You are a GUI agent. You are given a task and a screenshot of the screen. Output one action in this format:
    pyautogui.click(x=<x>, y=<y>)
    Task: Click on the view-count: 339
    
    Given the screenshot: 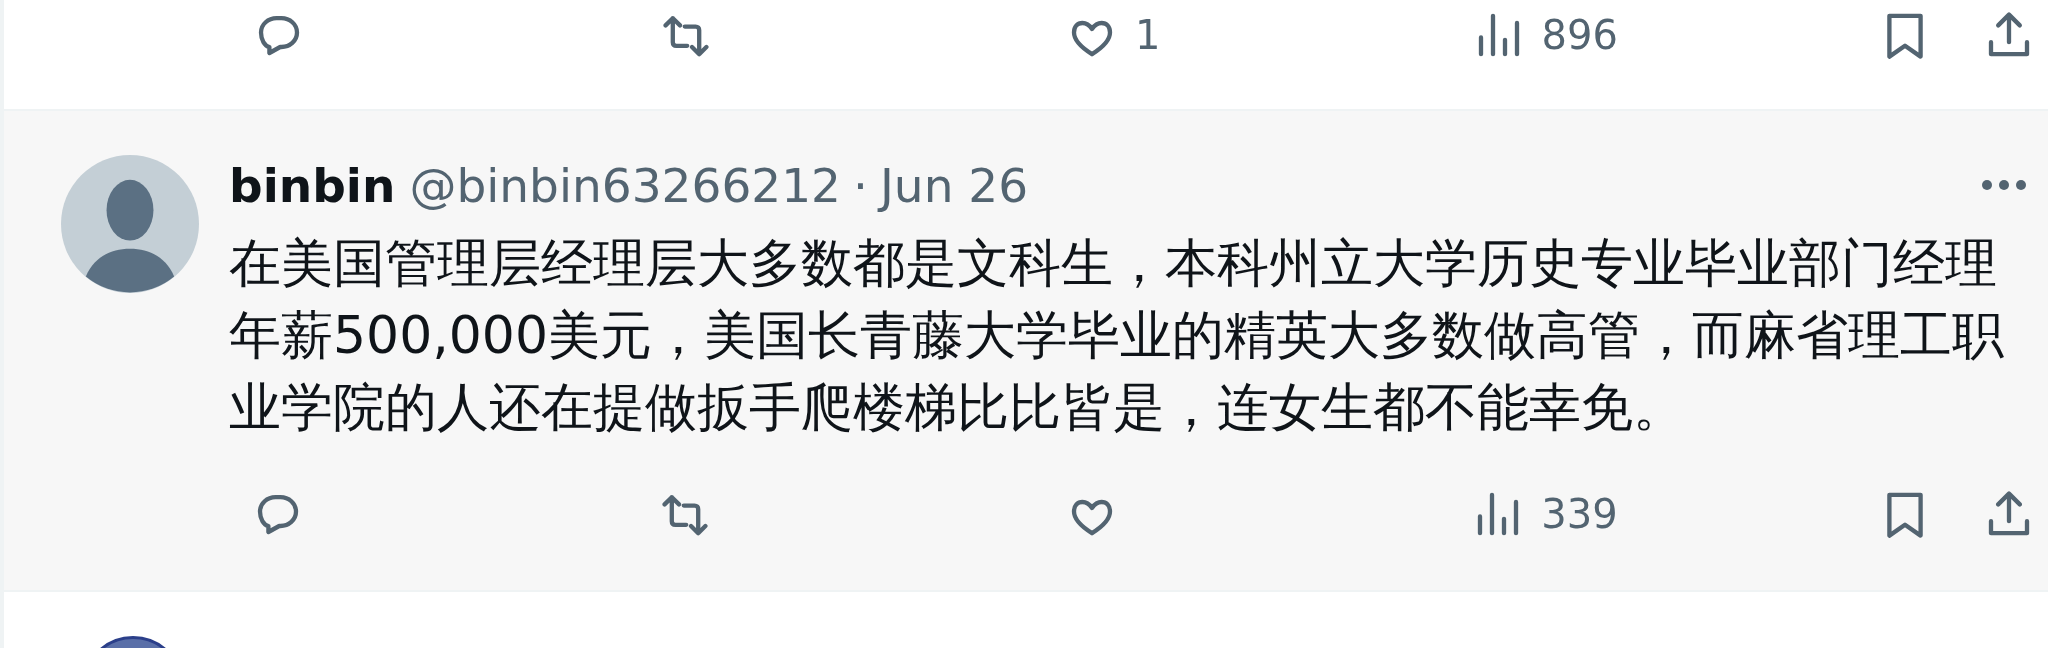 What is the action you would take?
    pyautogui.click(x=1579, y=514)
    